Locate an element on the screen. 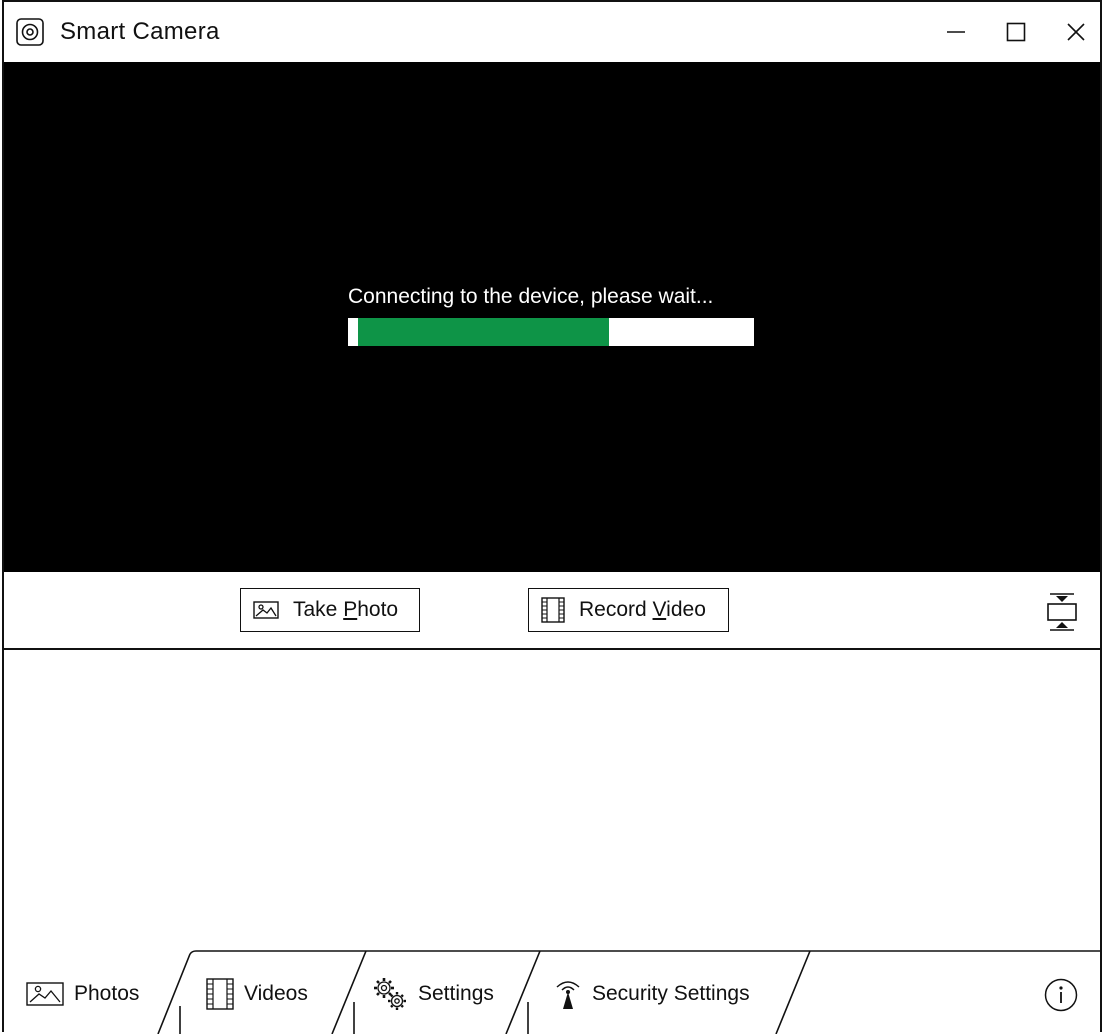  fit-height-icon is located at coordinates (1062, 612).